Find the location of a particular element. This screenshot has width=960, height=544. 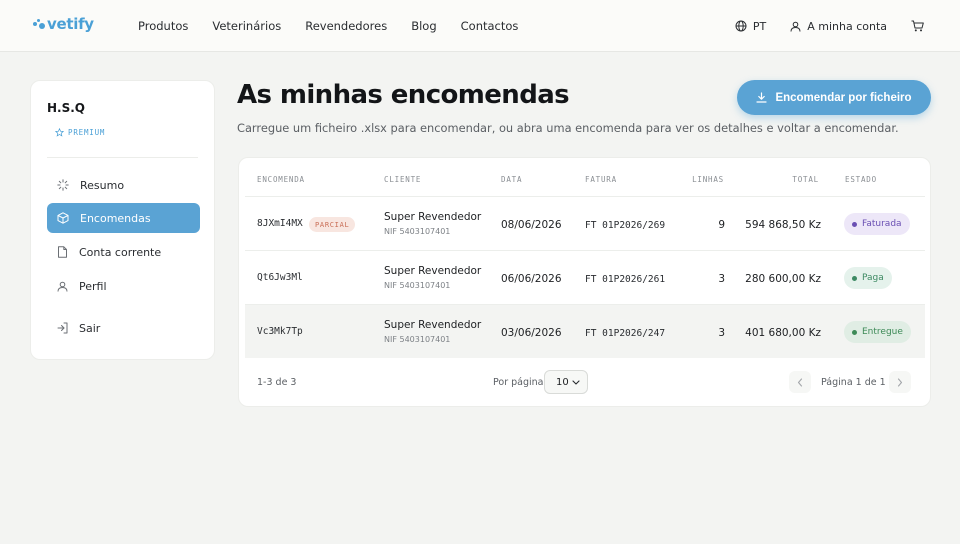

chevron-right-icon is located at coordinates (900, 382).